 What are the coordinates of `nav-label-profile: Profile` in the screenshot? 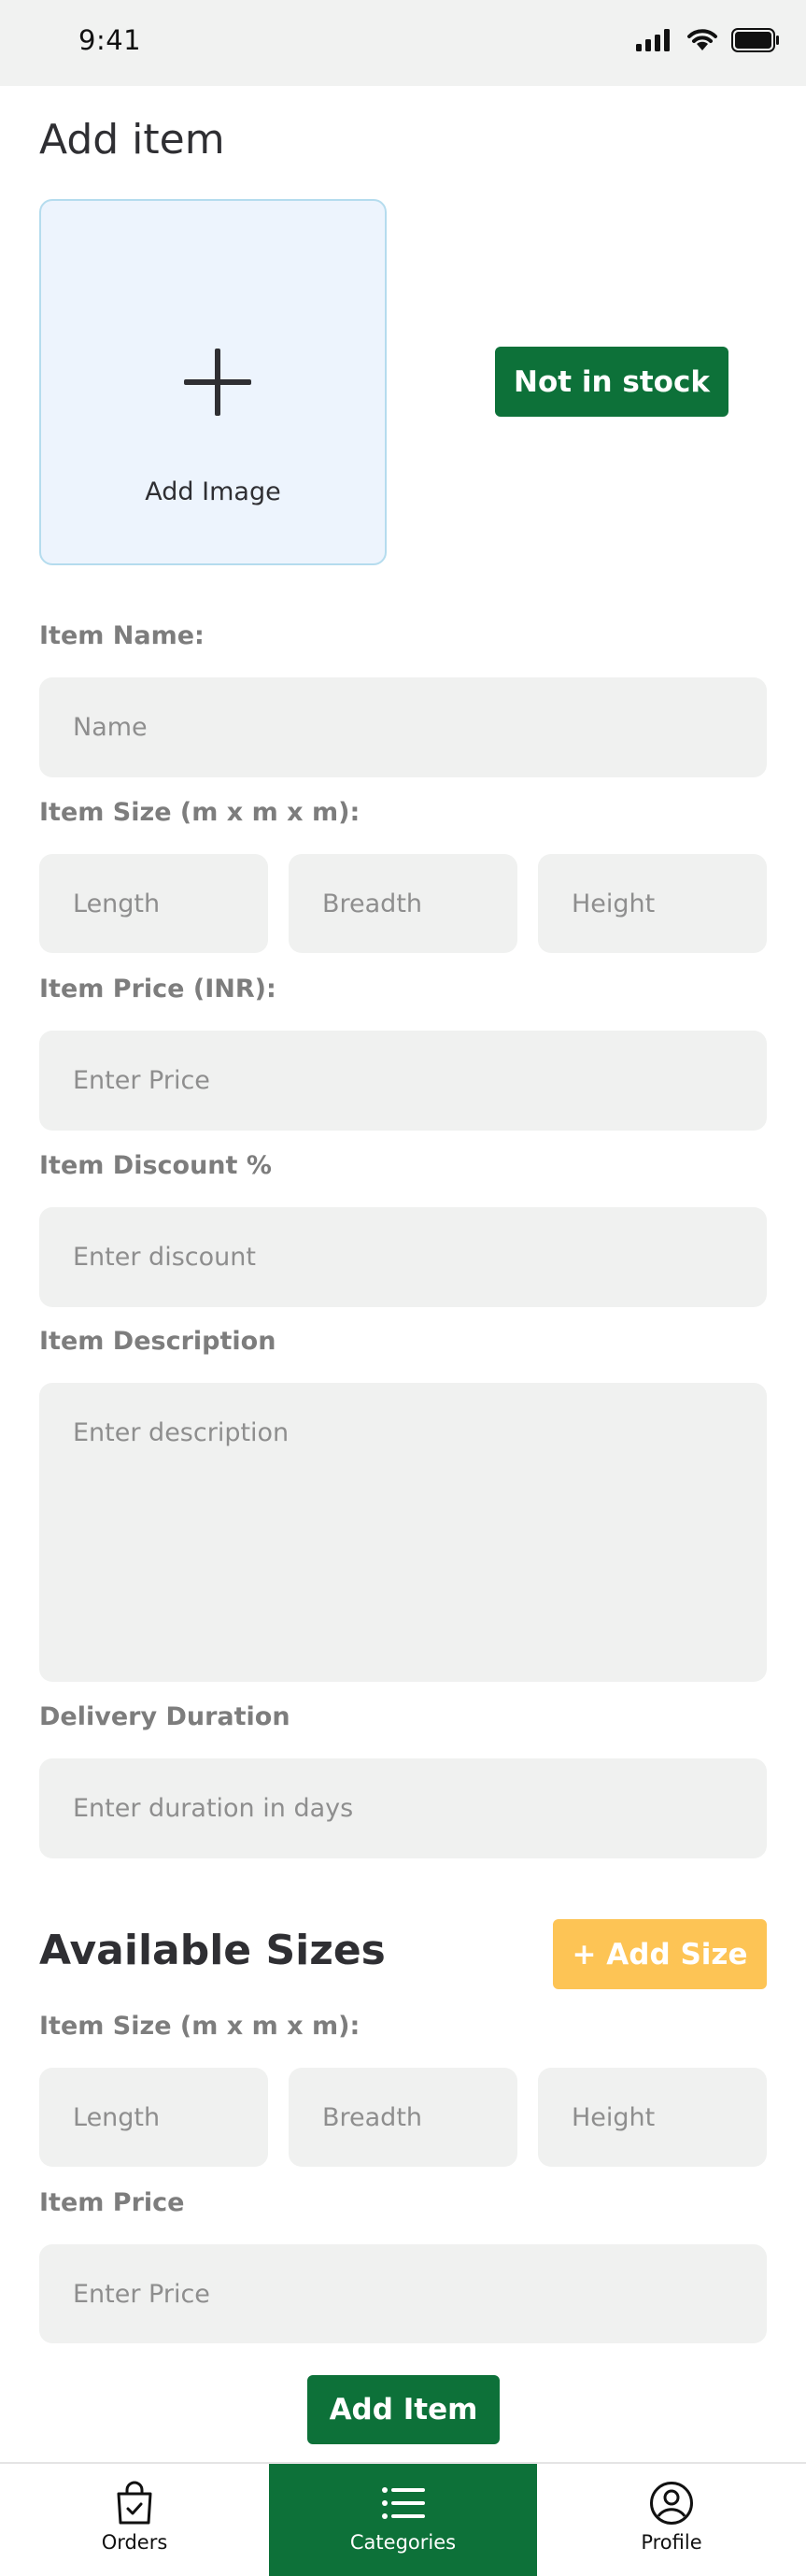 It's located at (671, 2543).